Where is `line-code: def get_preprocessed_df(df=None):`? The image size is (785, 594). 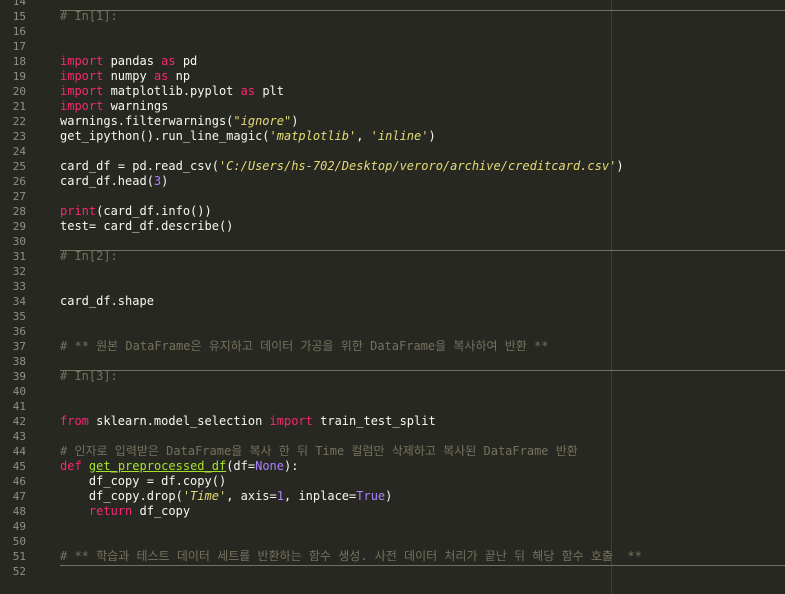
line-code: def get_preprocessed_df(df=None): is located at coordinates (179, 466).